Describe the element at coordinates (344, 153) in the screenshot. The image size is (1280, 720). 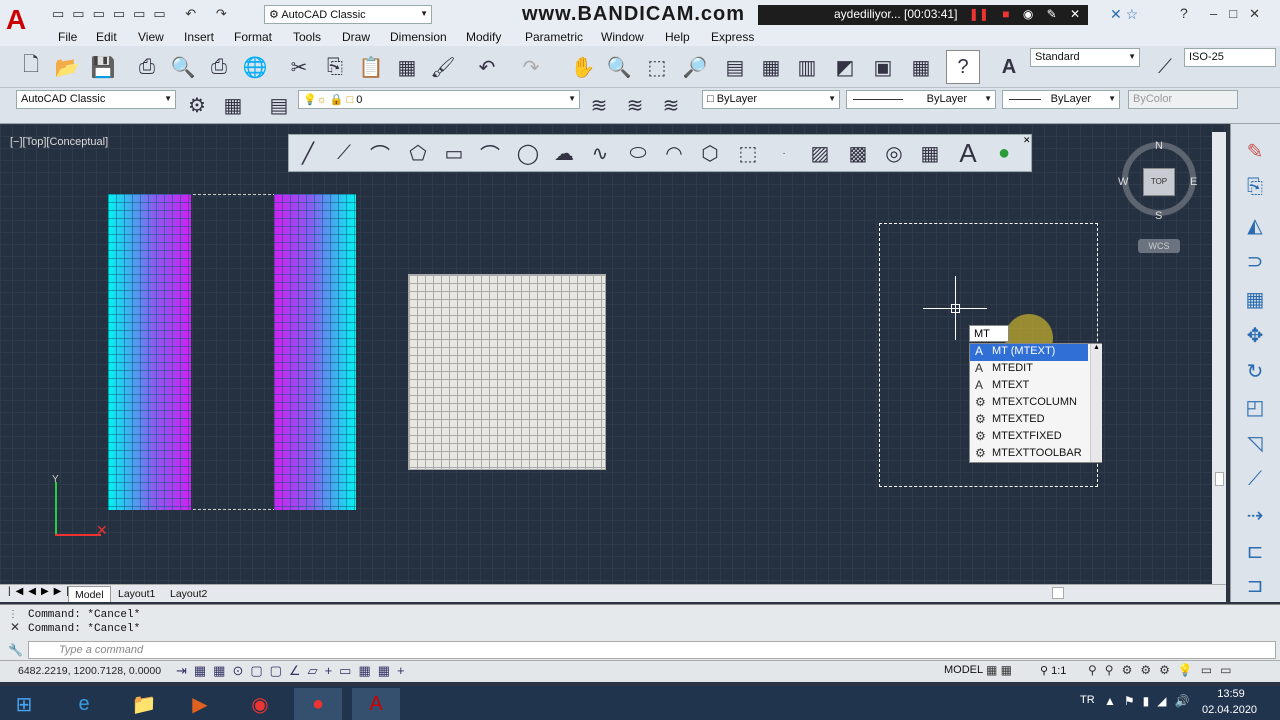
I see `construction-line-icon: ⟋` at that location.